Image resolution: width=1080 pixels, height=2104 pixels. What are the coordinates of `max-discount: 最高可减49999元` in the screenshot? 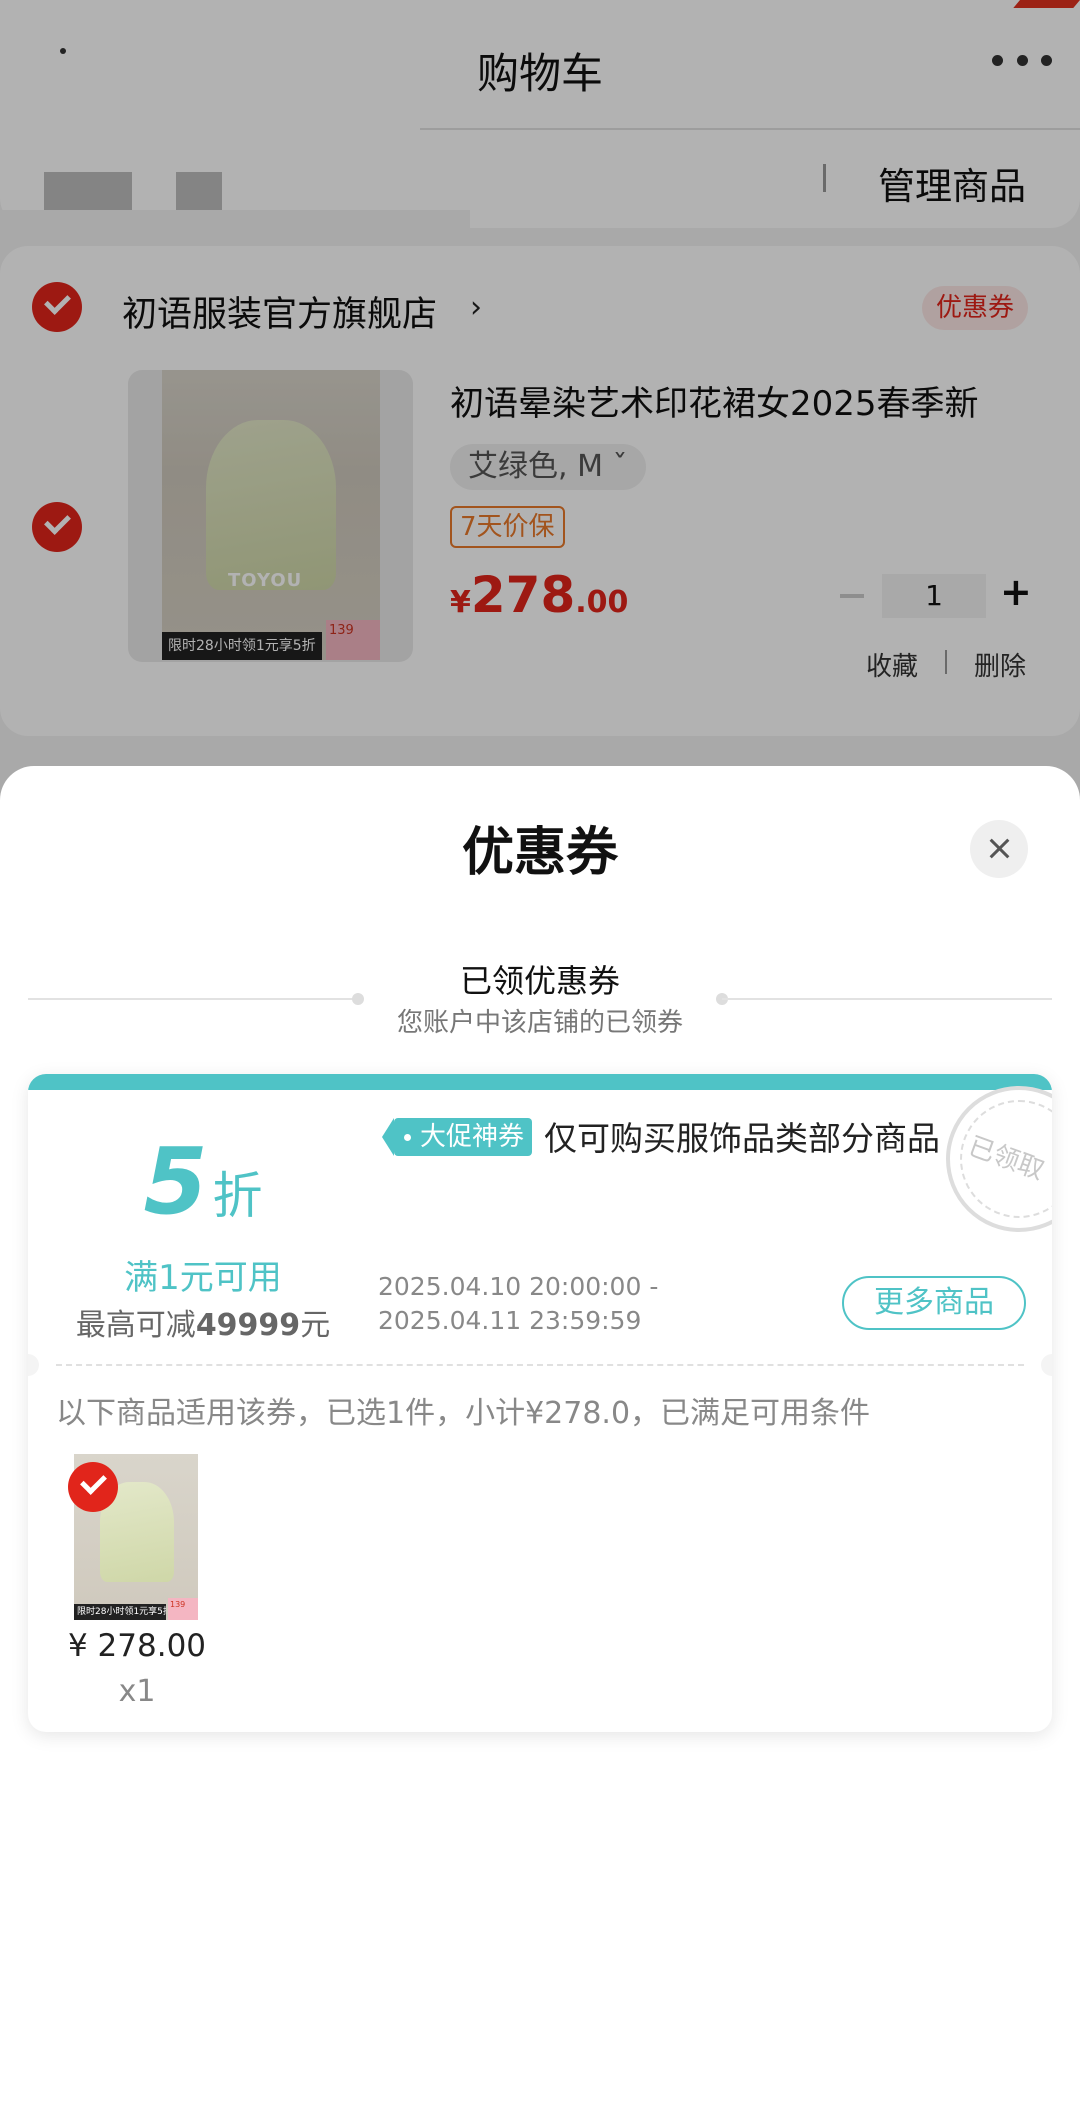 It's located at (203, 1322).